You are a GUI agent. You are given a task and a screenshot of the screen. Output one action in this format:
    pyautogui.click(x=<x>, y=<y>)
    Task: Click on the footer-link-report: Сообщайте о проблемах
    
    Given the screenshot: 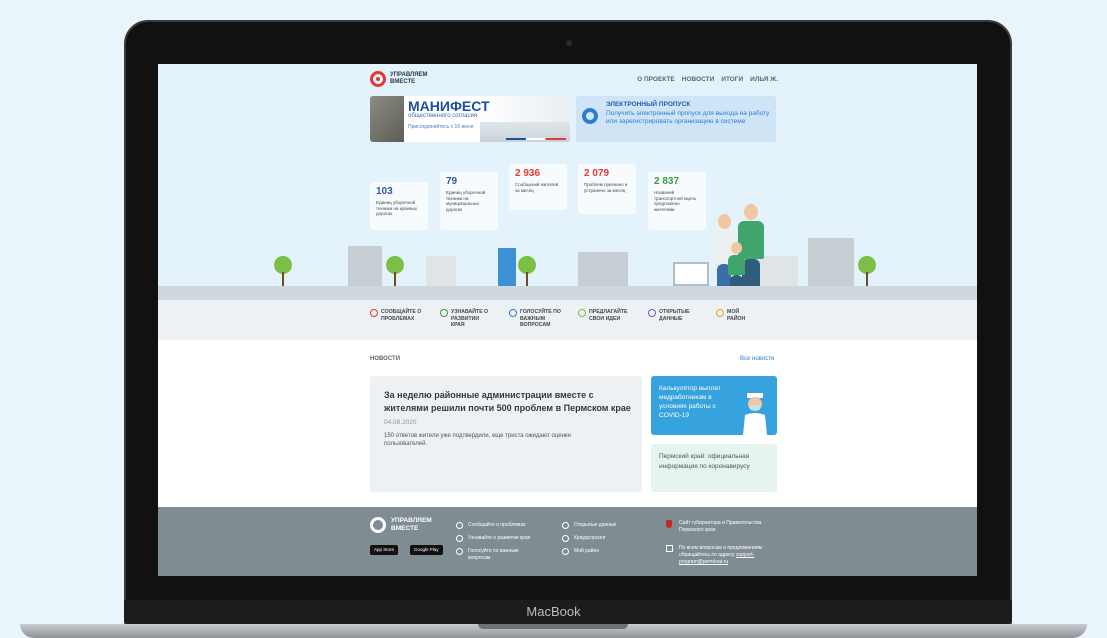 What is the action you would take?
    pyautogui.click(x=491, y=525)
    